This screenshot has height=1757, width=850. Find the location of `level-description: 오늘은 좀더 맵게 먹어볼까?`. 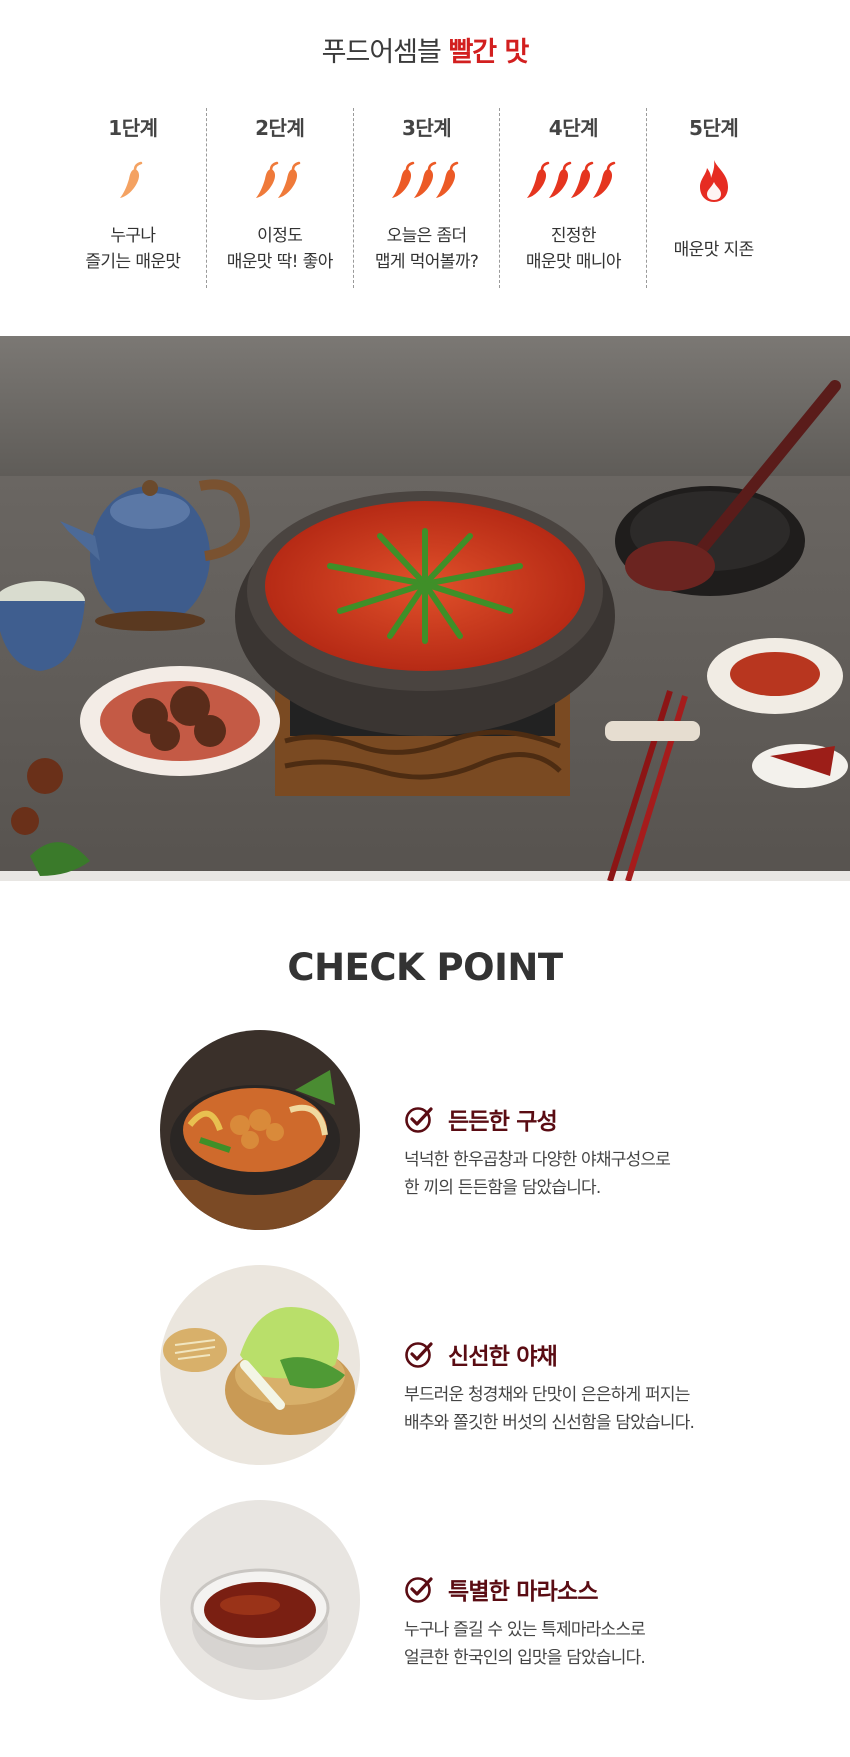

level-description: 오늘은 좀더 맵게 먹어볼까? is located at coordinates (426, 249).